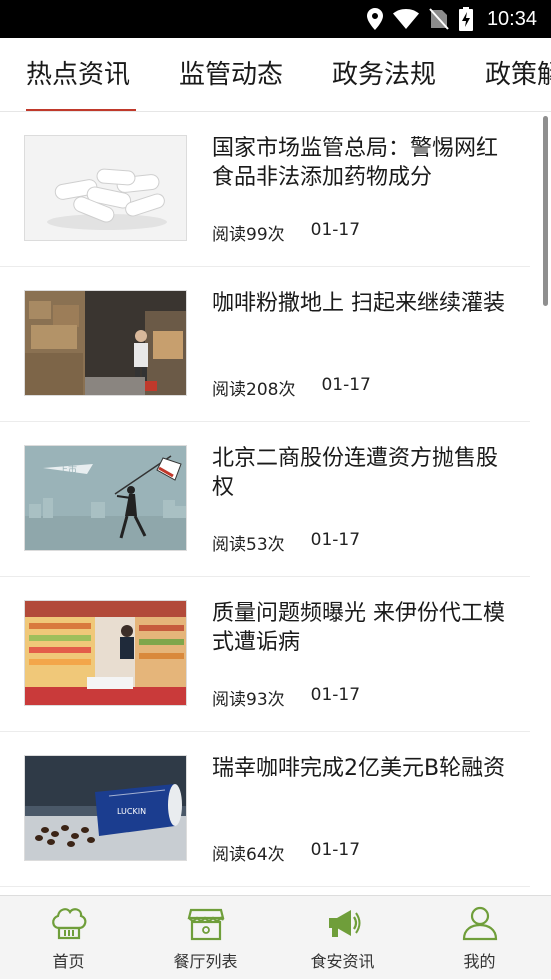 The image size is (551, 980). I want to click on status-time: 10:34, so click(511, 18).